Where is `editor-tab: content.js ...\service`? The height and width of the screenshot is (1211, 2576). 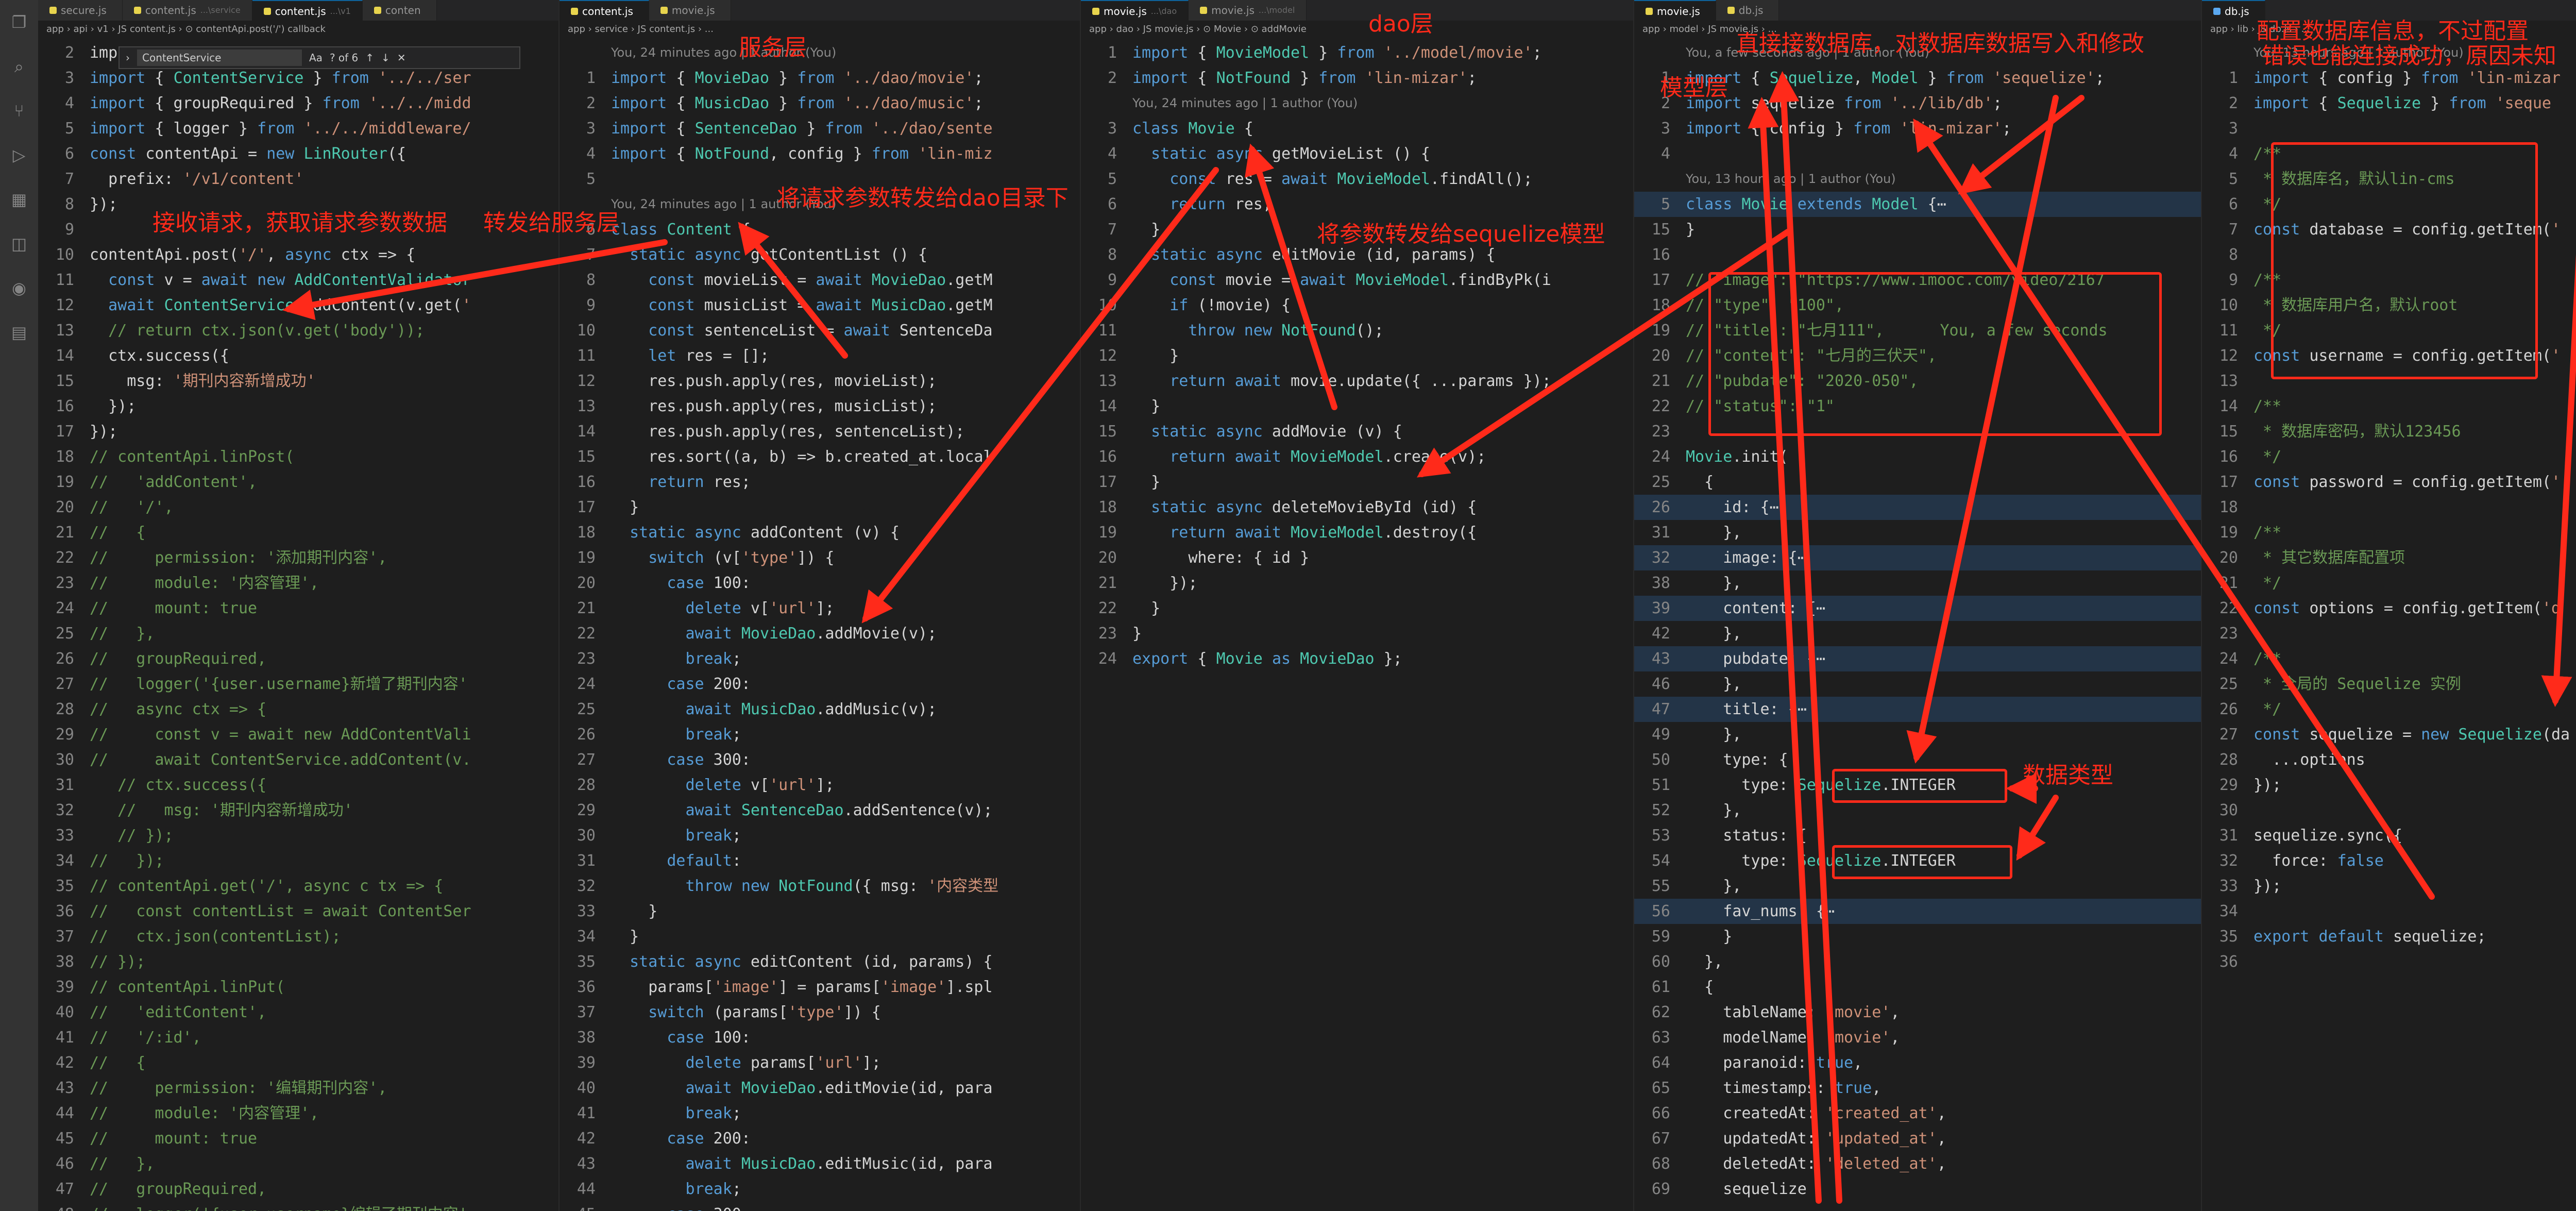
editor-tab: content.js ...\service is located at coordinates (187, 11).